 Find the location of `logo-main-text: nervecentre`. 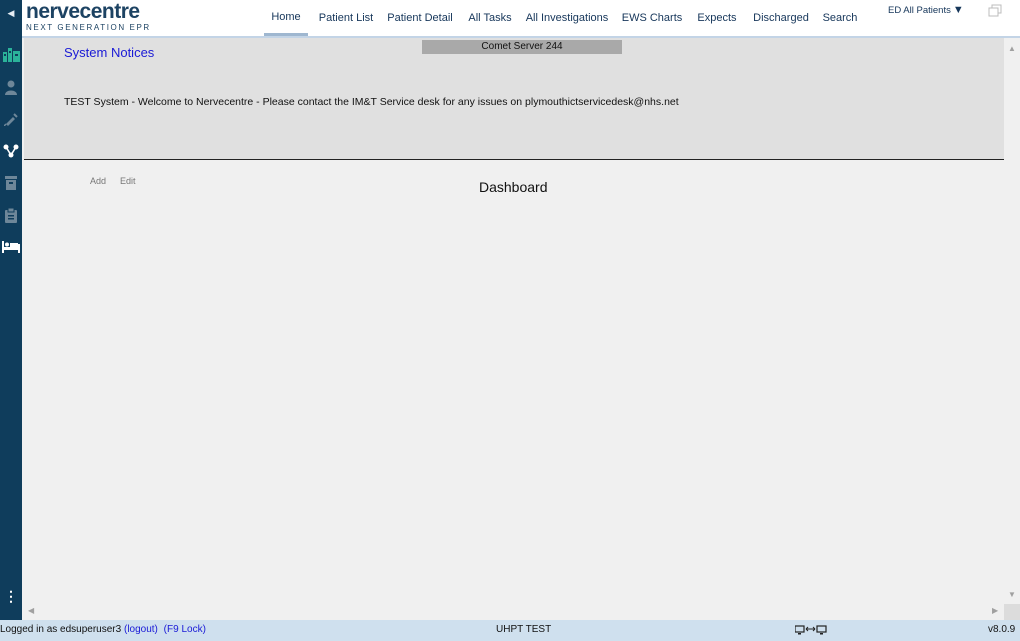

logo-main-text: nervecentre is located at coordinates (83, 11).